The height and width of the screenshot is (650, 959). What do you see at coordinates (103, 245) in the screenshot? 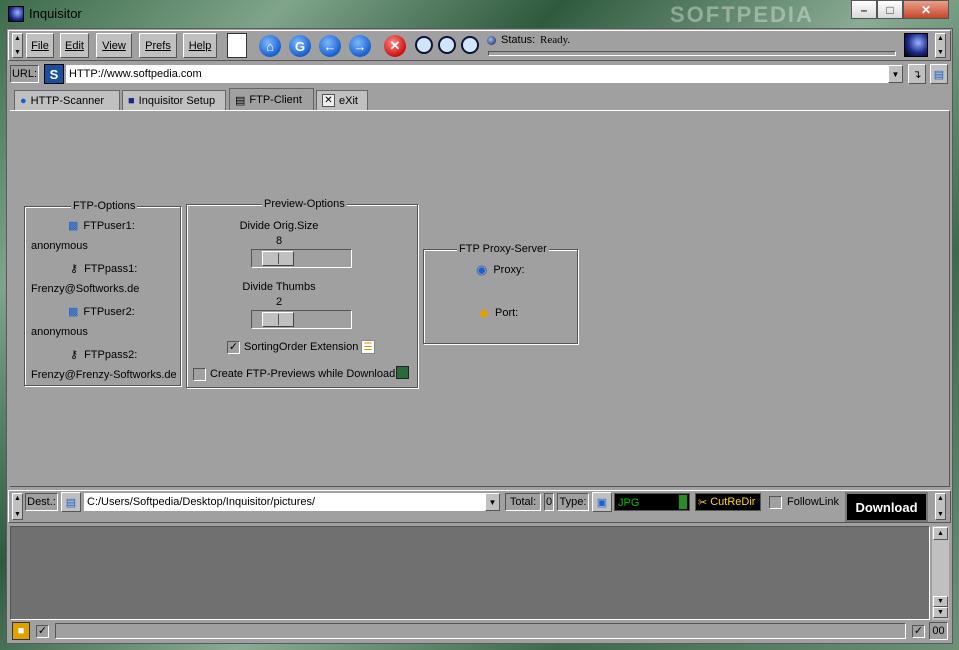
I see `ftp-user1-input` at bounding box center [103, 245].